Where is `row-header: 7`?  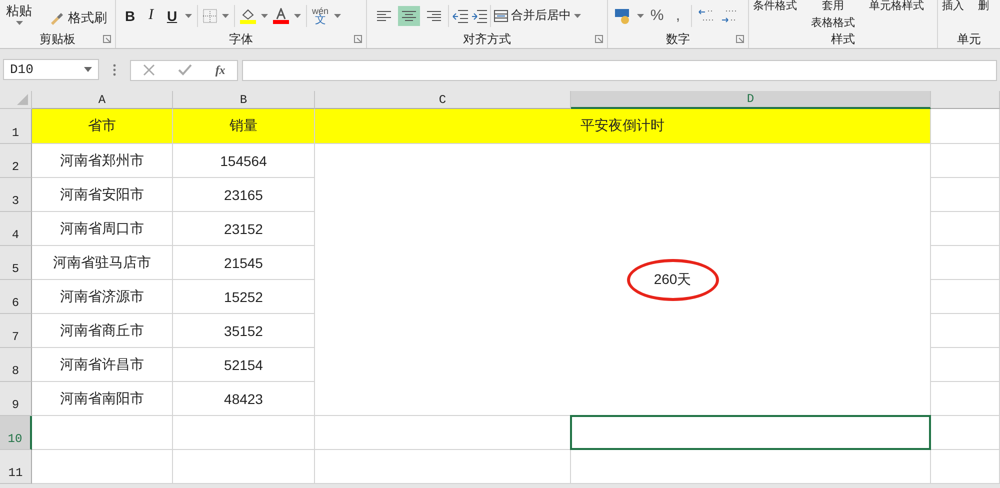 row-header: 7 is located at coordinates (16, 331).